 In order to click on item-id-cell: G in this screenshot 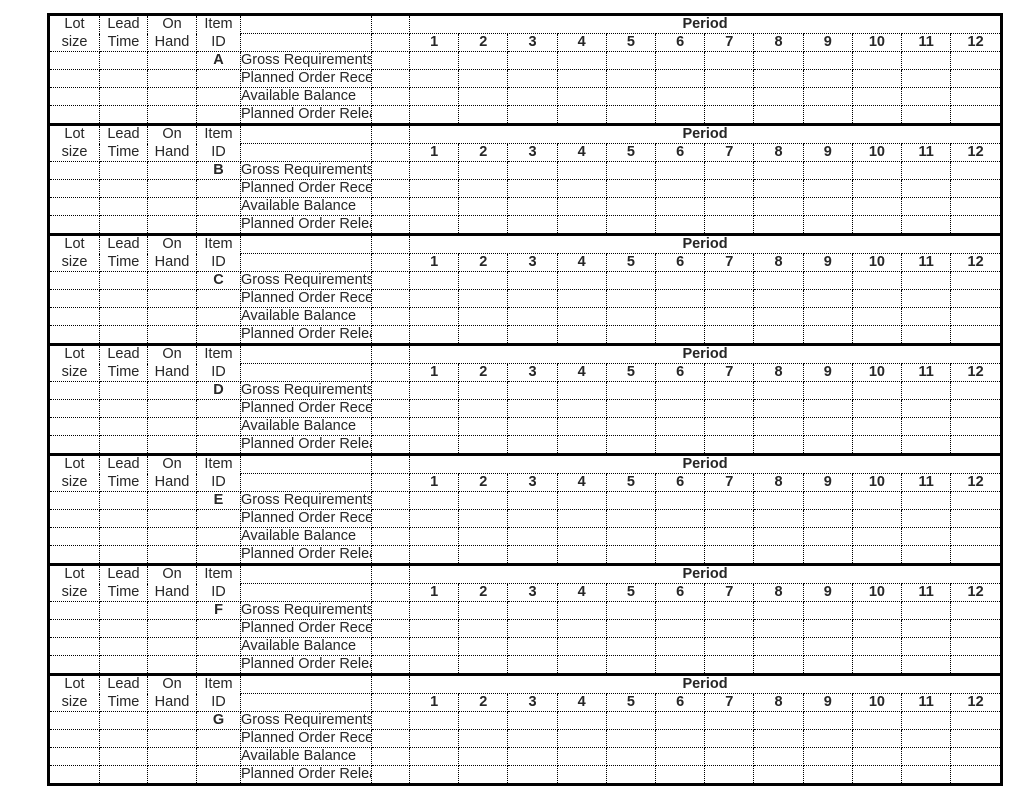, I will do `click(218, 720)`.